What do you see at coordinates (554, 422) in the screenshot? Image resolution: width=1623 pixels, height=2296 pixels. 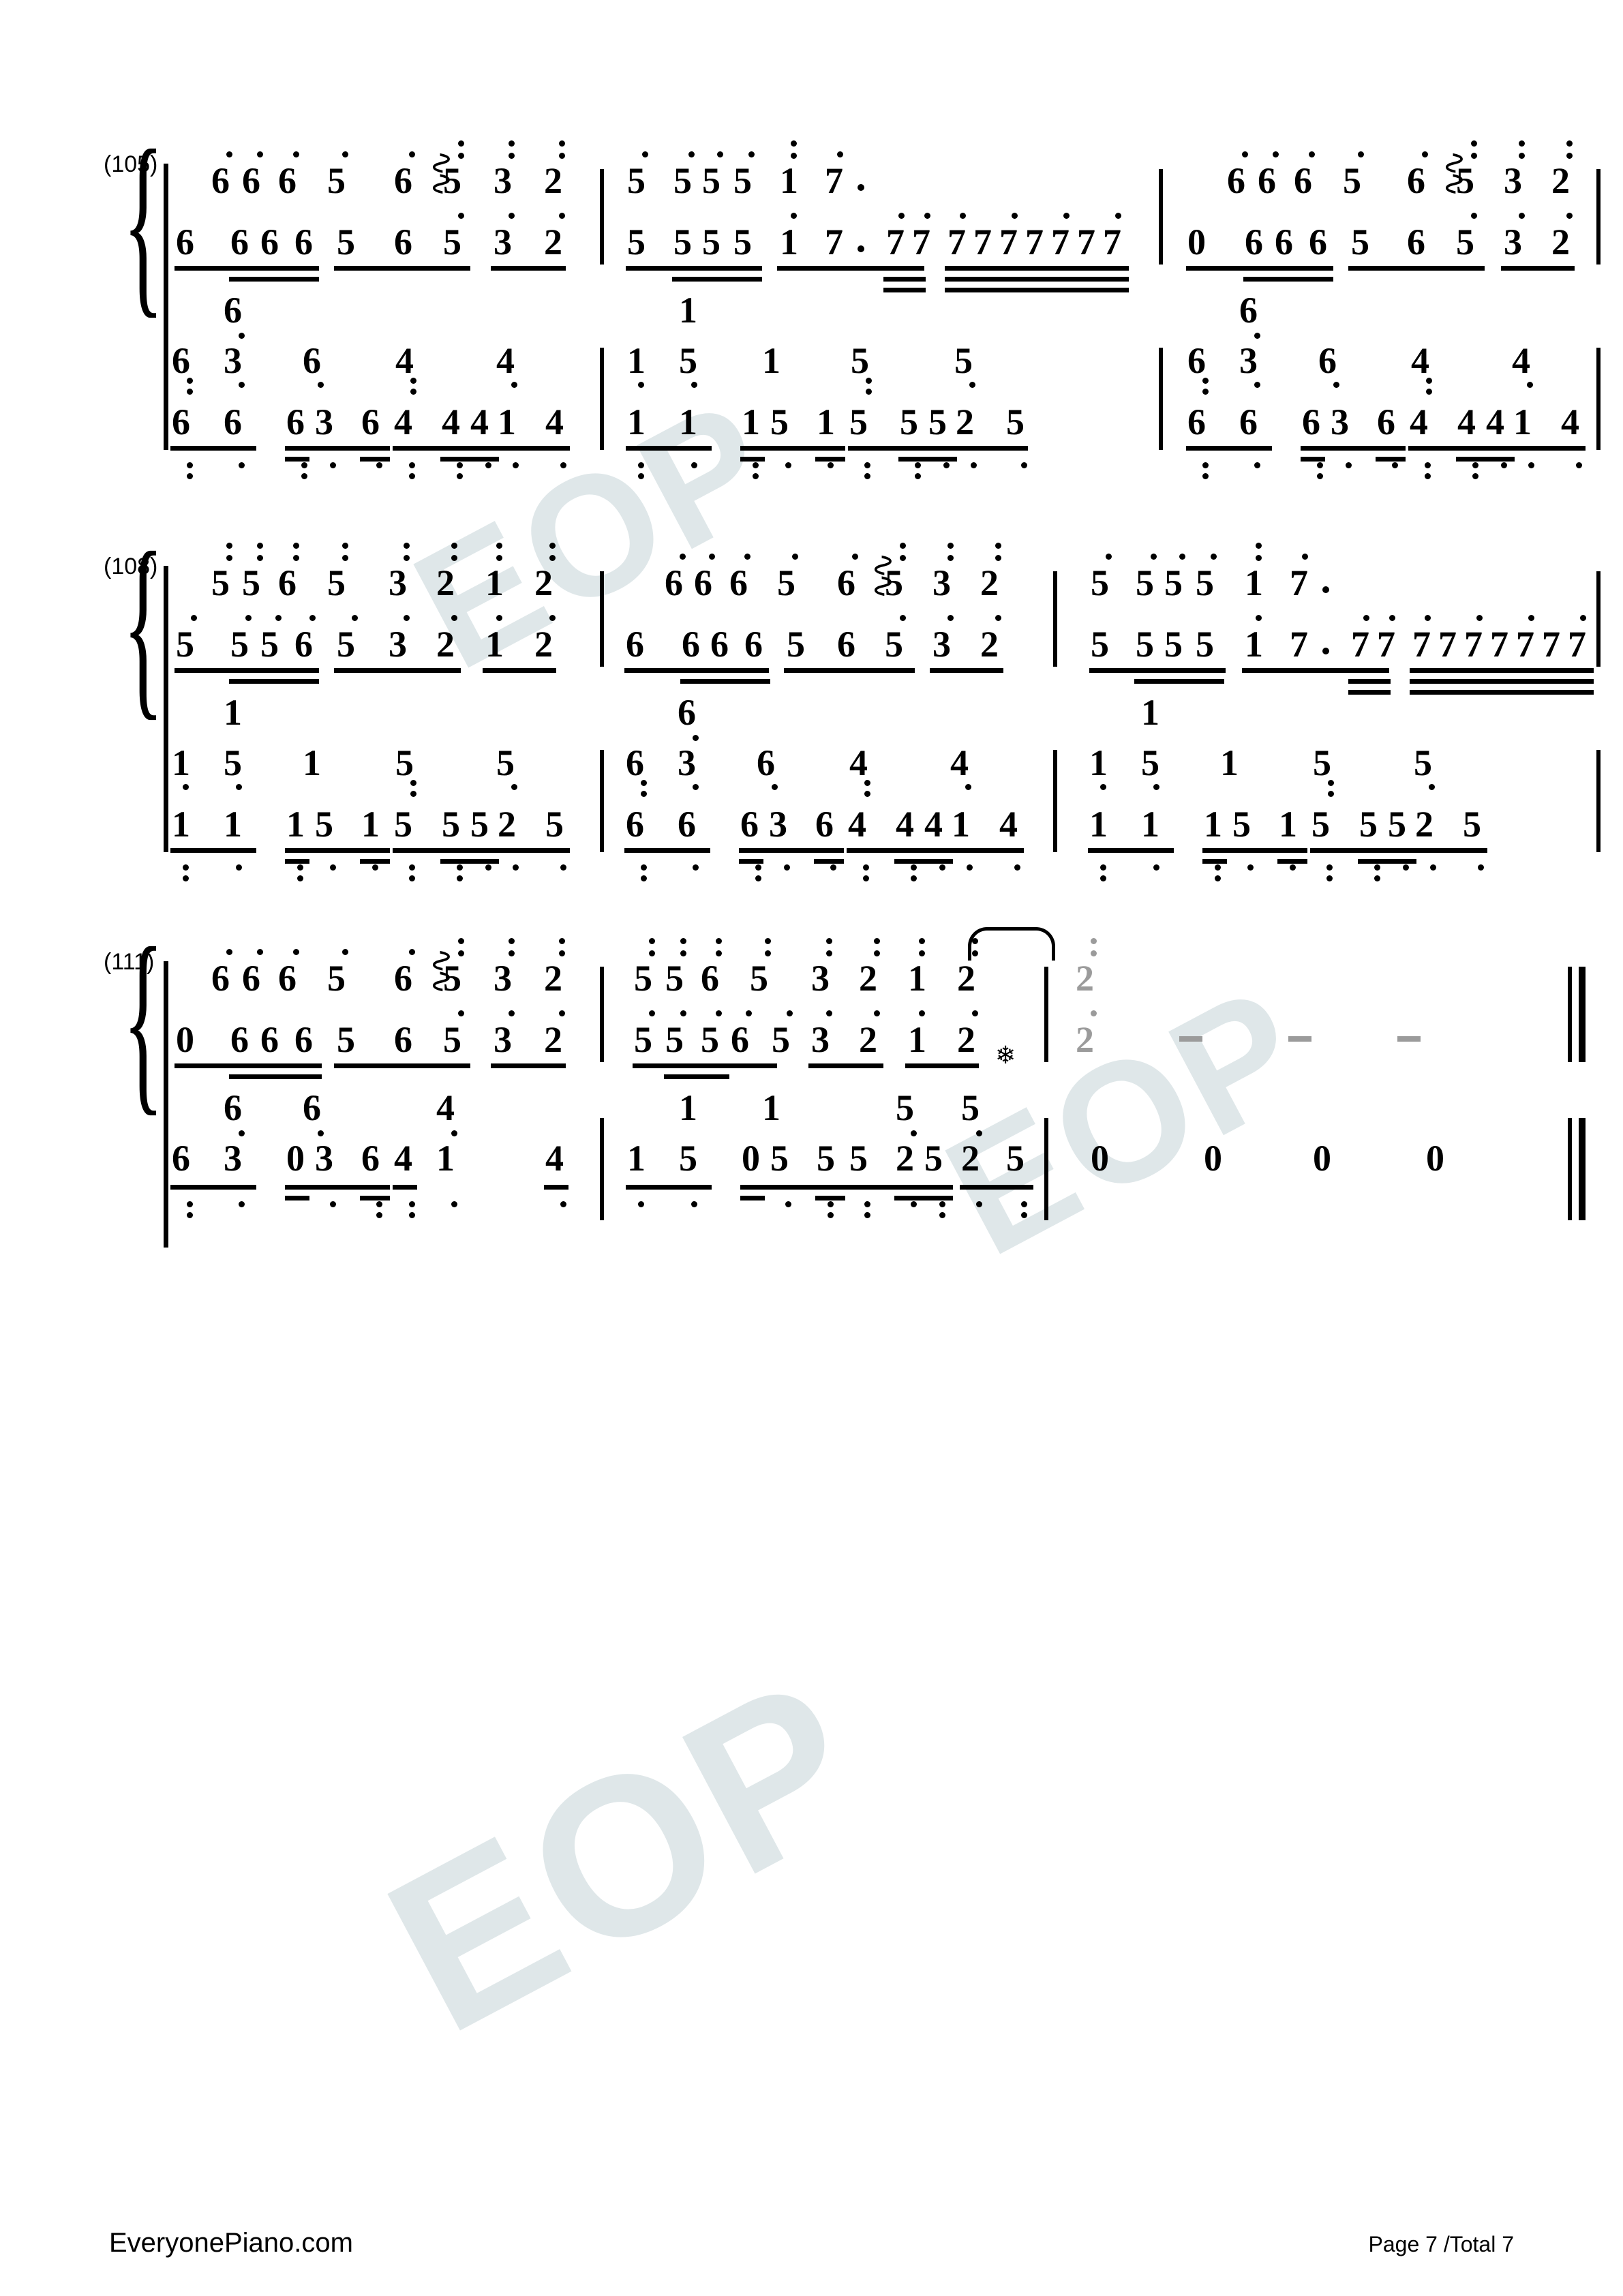 I see `note-bass: 4` at bounding box center [554, 422].